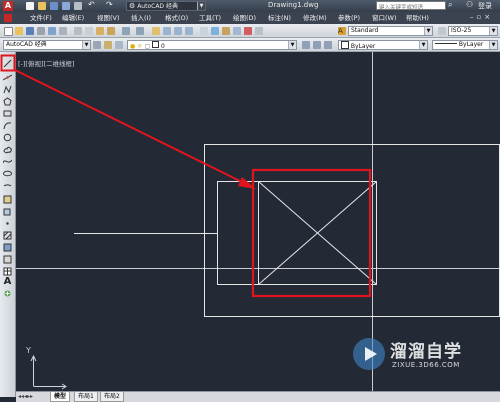  I want to click on table-icon, so click(7, 271).